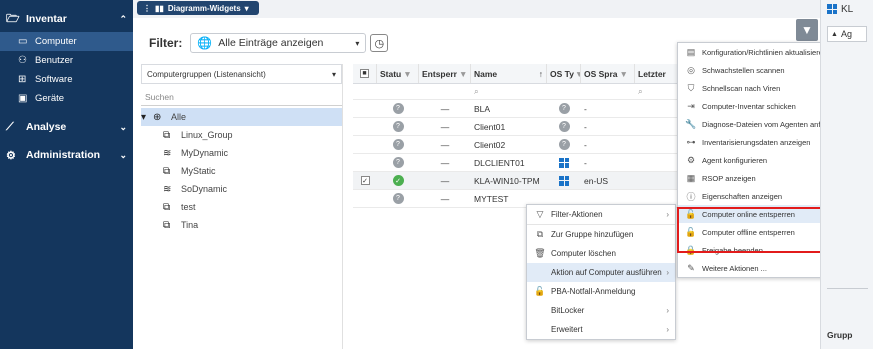  What do you see at coordinates (391, 73) in the screenshot?
I see `column-label: Statu` at bounding box center [391, 73].